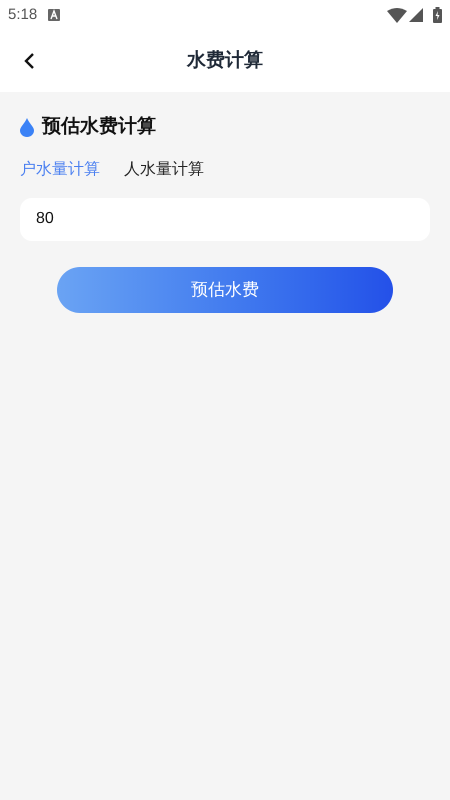 The width and height of the screenshot is (450, 800). Describe the element at coordinates (225, 60) in the screenshot. I see `page-title: 水费计算` at that location.